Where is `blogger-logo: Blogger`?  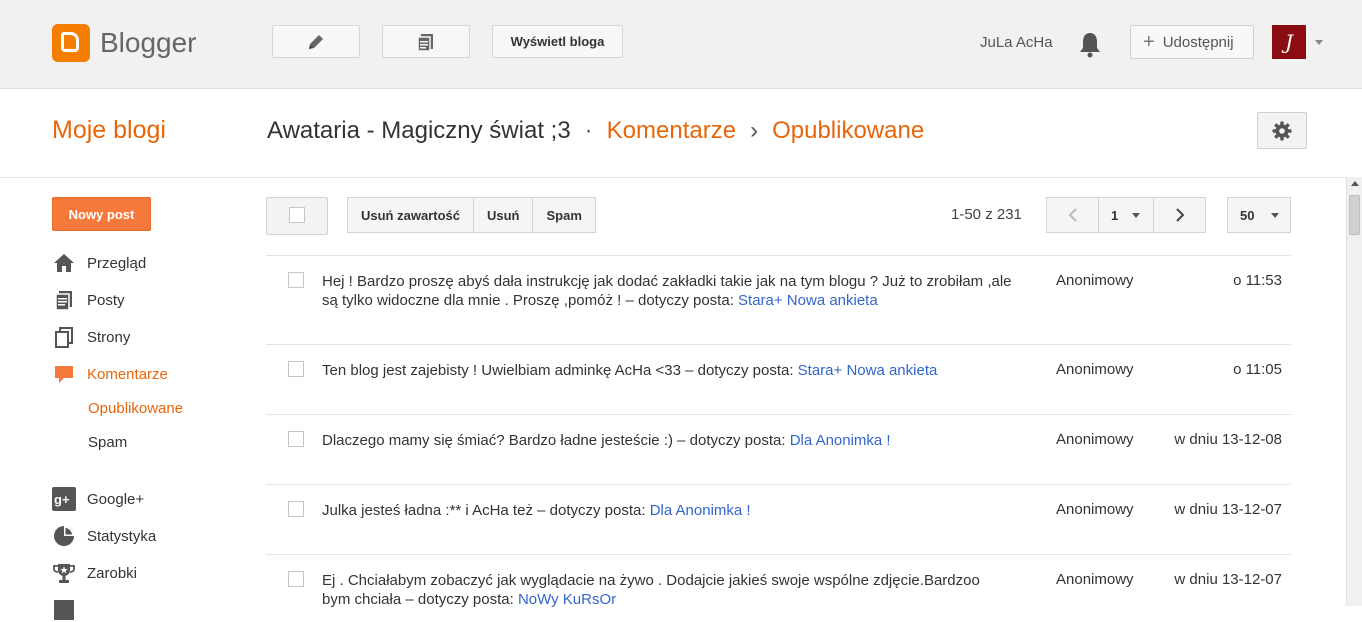 blogger-logo: Blogger is located at coordinates (124, 43).